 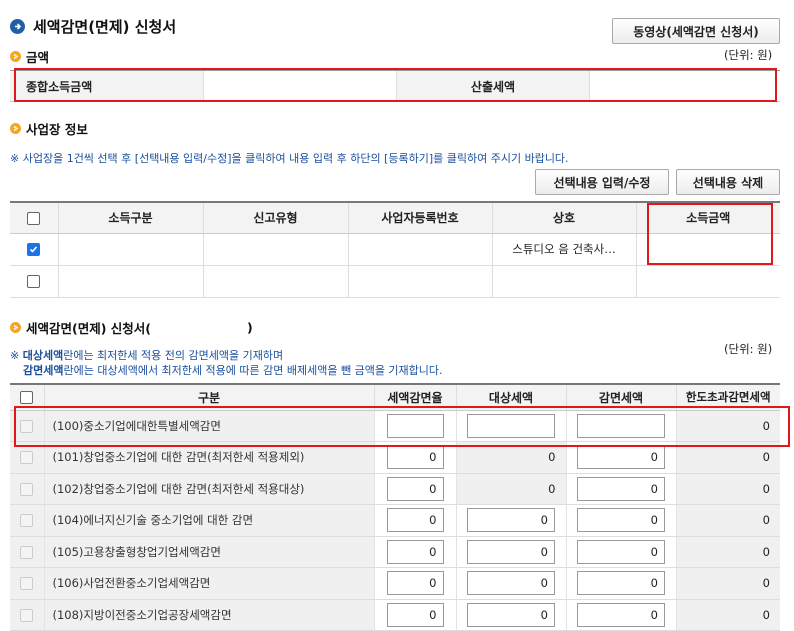 What do you see at coordinates (696, 31) in the screenshot?
I see `video-button: 동영상(세액감면 신청서)` at bounding box center [696, 31].